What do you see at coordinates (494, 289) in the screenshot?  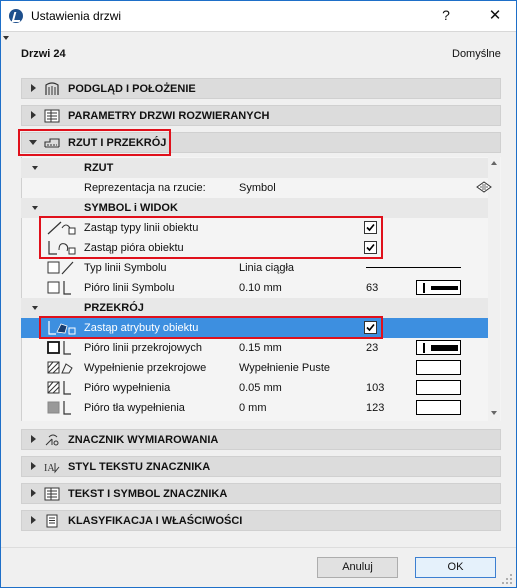 I see `vertical-scrollbar` at bounding box center [494, 289].